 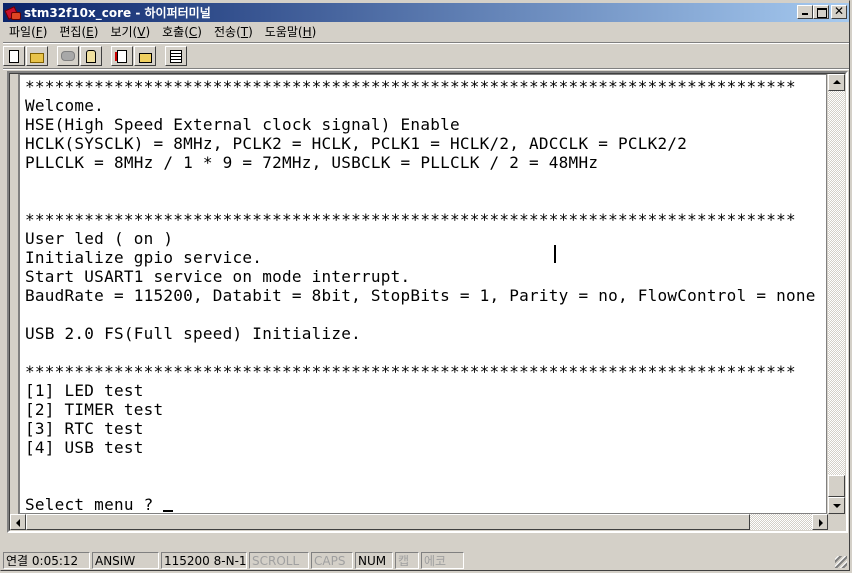 I want to click on terminal-line: USB 2.0 FS(Full speed) Initialize., so click(x=193, y=333).